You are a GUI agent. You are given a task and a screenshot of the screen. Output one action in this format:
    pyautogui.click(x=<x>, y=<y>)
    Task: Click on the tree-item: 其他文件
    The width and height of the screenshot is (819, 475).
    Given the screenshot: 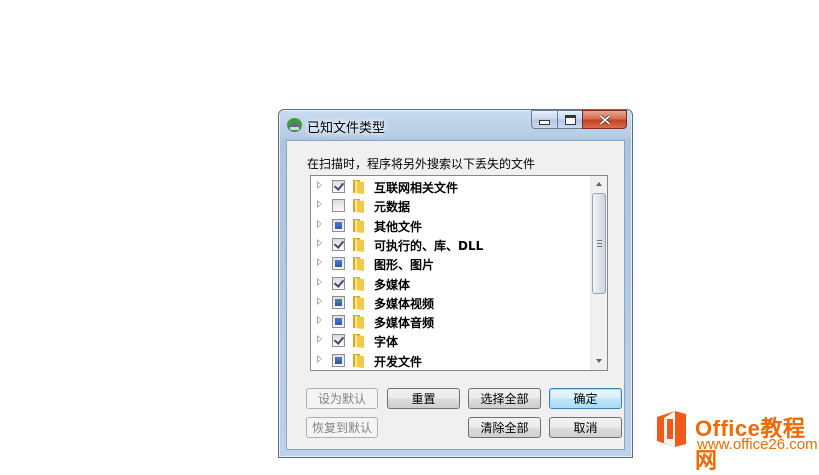 What is the action you would take?
    pyautogui.click(x=450, y=225)
    